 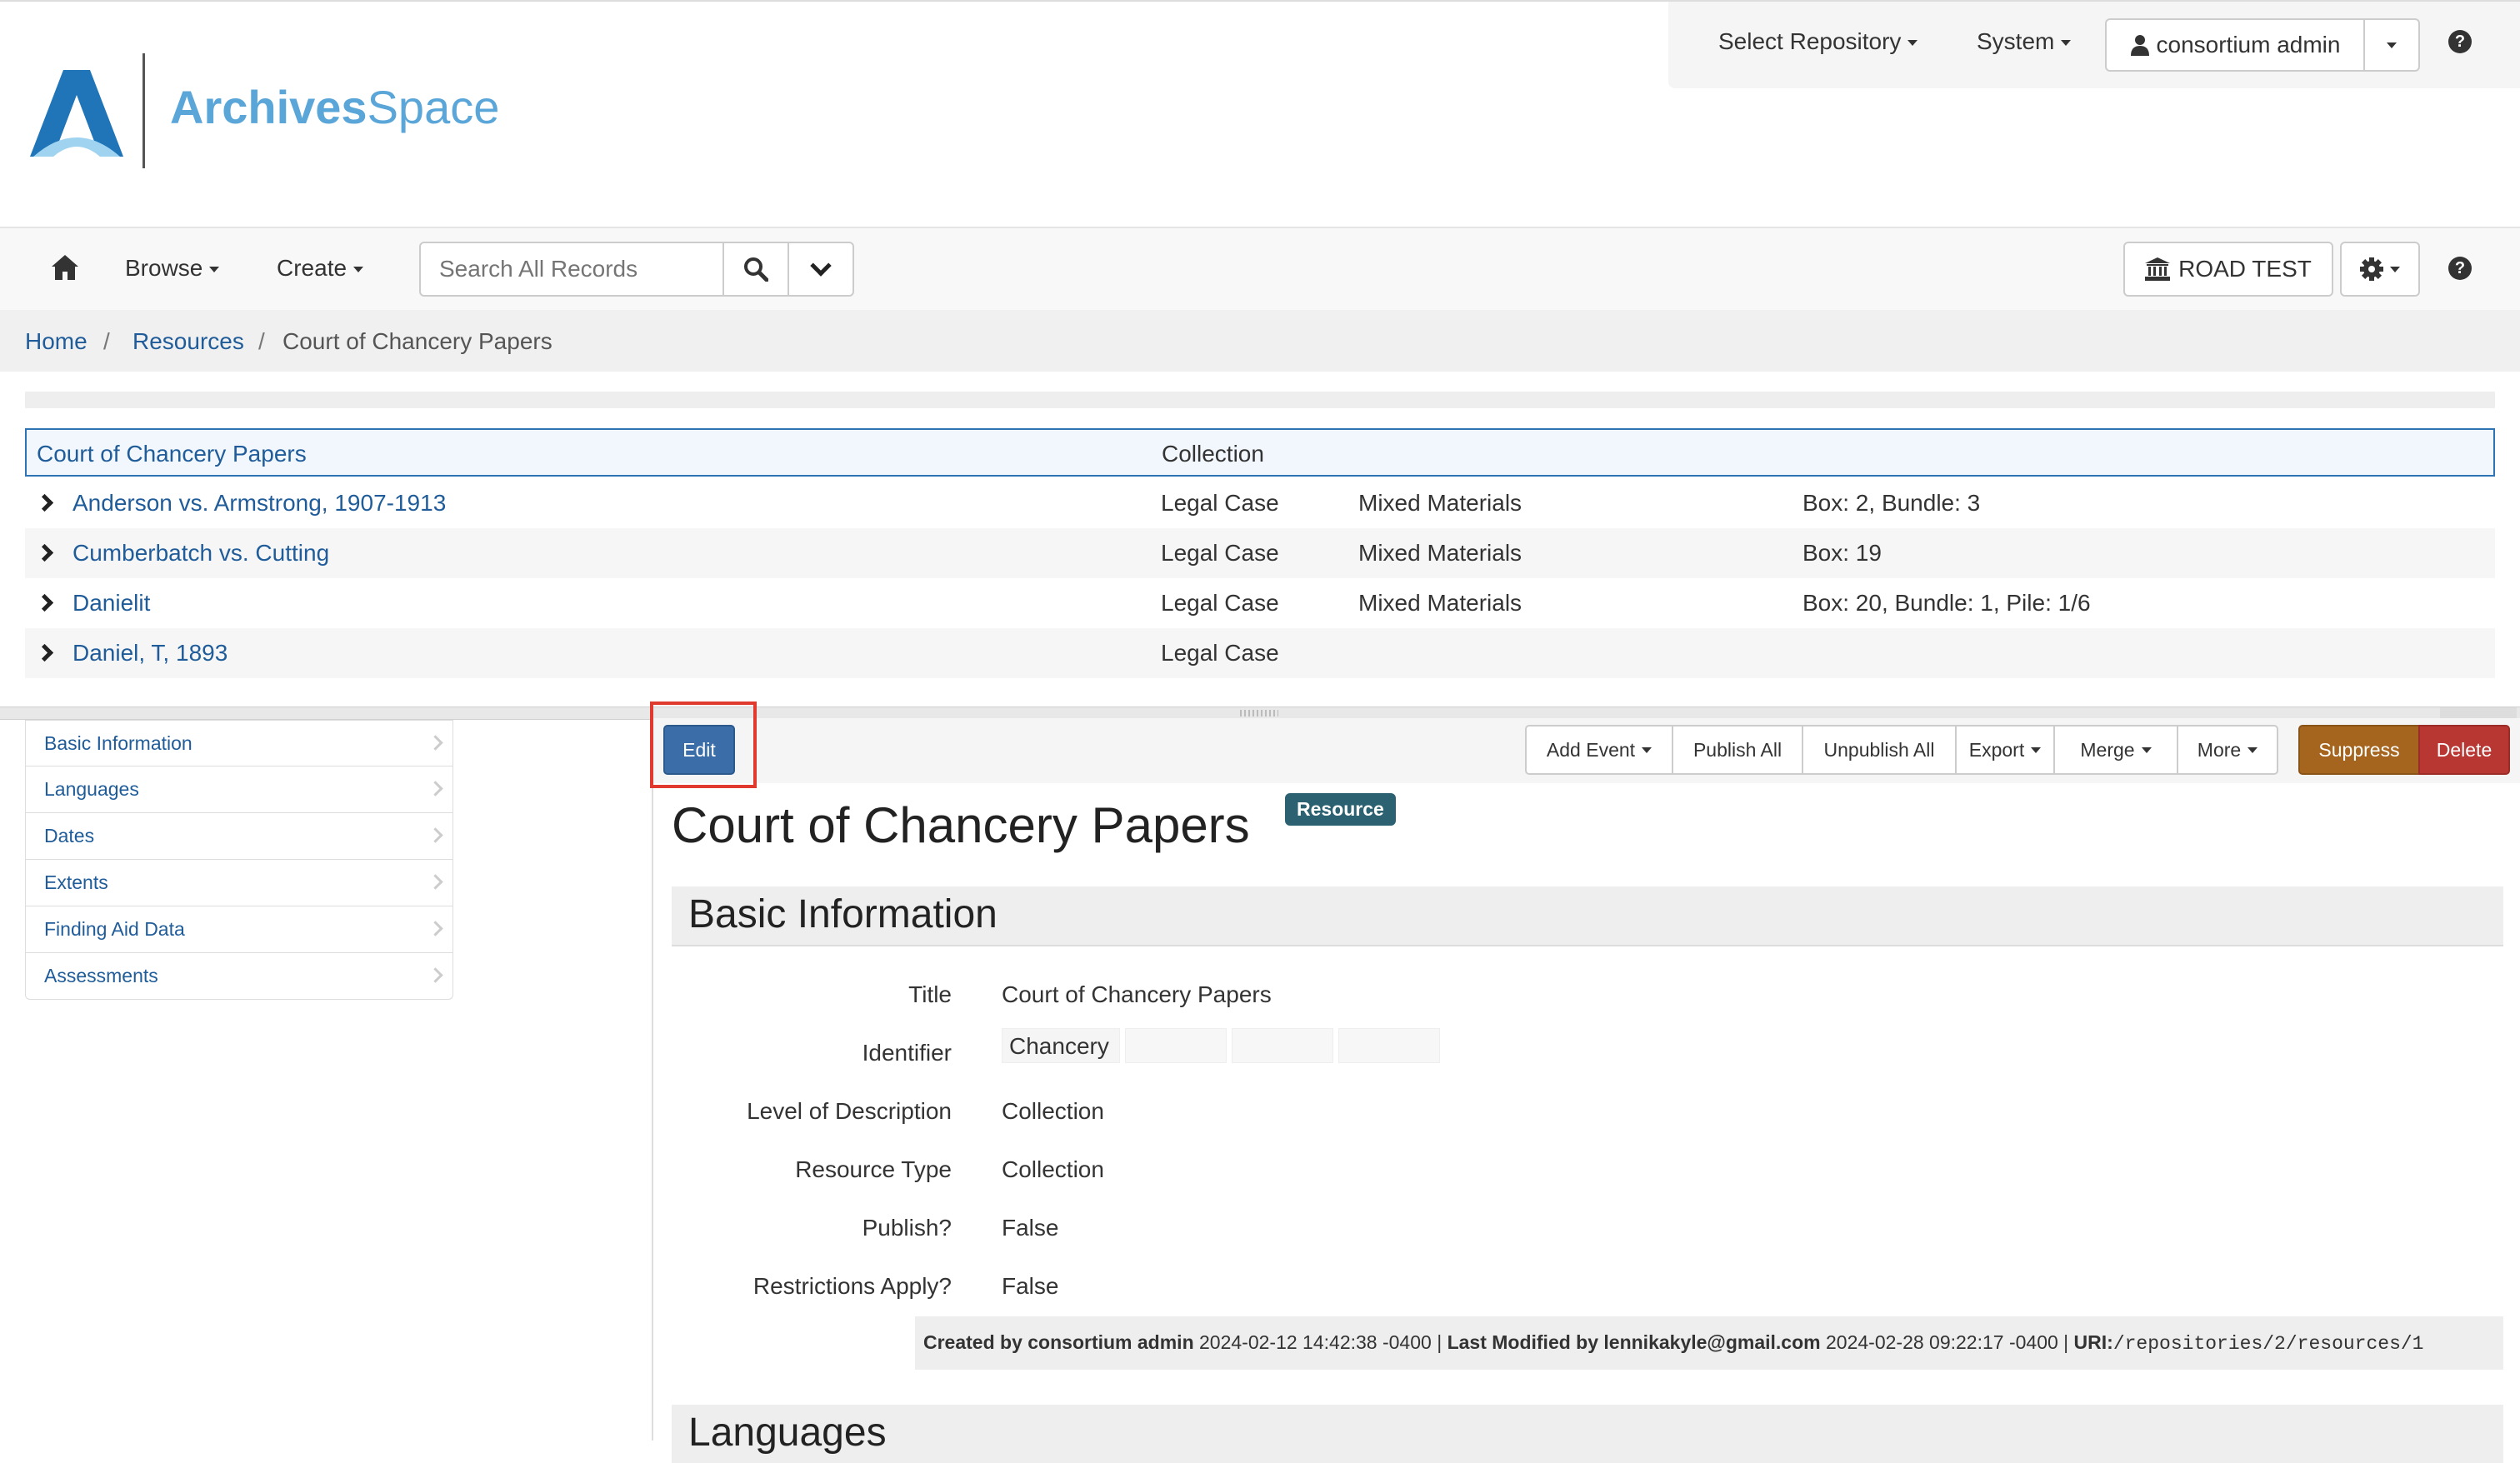 What do you see at coordinates (239, 883) in the screenshot?
I see `sidebar-item-extents: Extents` at bounding box center [239, 883].